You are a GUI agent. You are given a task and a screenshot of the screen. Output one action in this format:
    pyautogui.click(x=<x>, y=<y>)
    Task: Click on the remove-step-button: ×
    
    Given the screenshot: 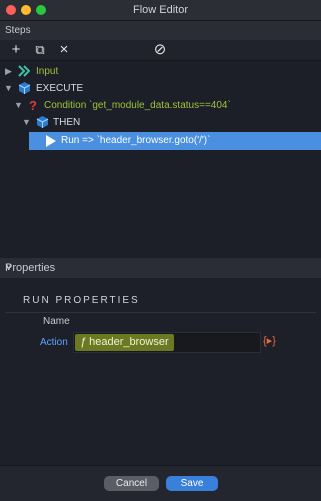 What is the action you would take?
    pyautogui.click(x=64, y=50)
    